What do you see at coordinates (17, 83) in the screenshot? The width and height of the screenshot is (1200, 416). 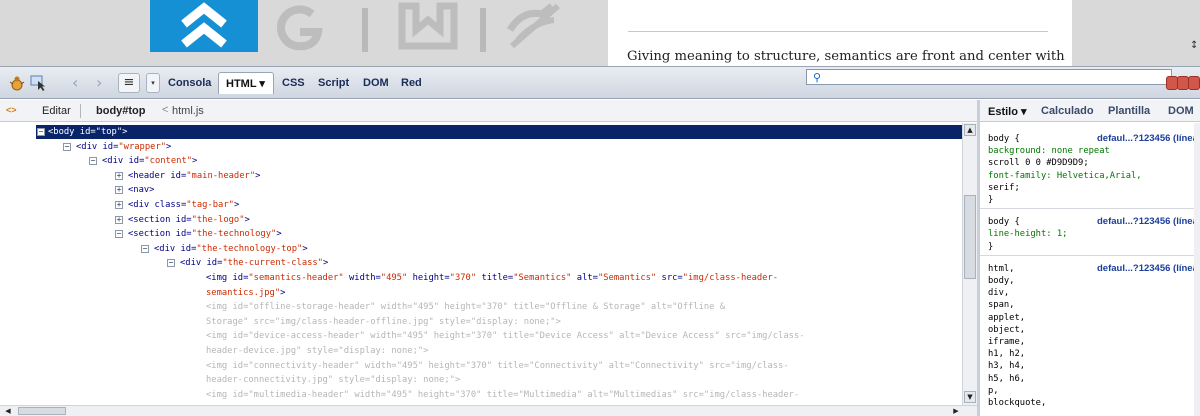 I see `firebug-bug-icon` at bounding box center [17, 83].